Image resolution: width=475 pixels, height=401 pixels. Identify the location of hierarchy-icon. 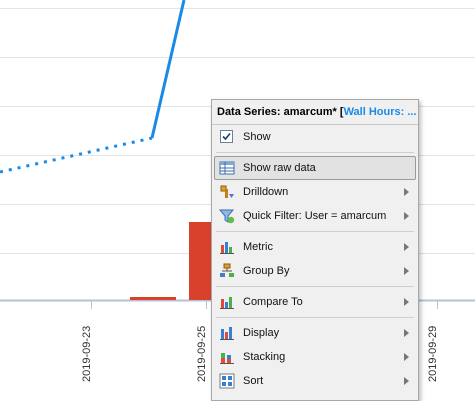
(227, 270).